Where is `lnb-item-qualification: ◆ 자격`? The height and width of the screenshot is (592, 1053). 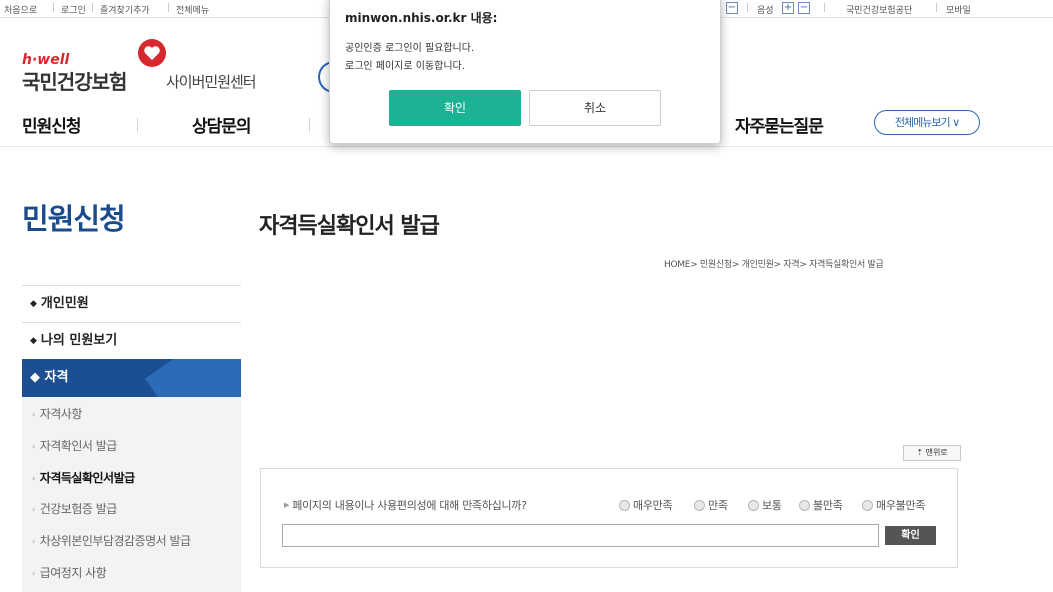
lnb-item-qualification: ◆ 자격 is located at coordinates (131, 378).